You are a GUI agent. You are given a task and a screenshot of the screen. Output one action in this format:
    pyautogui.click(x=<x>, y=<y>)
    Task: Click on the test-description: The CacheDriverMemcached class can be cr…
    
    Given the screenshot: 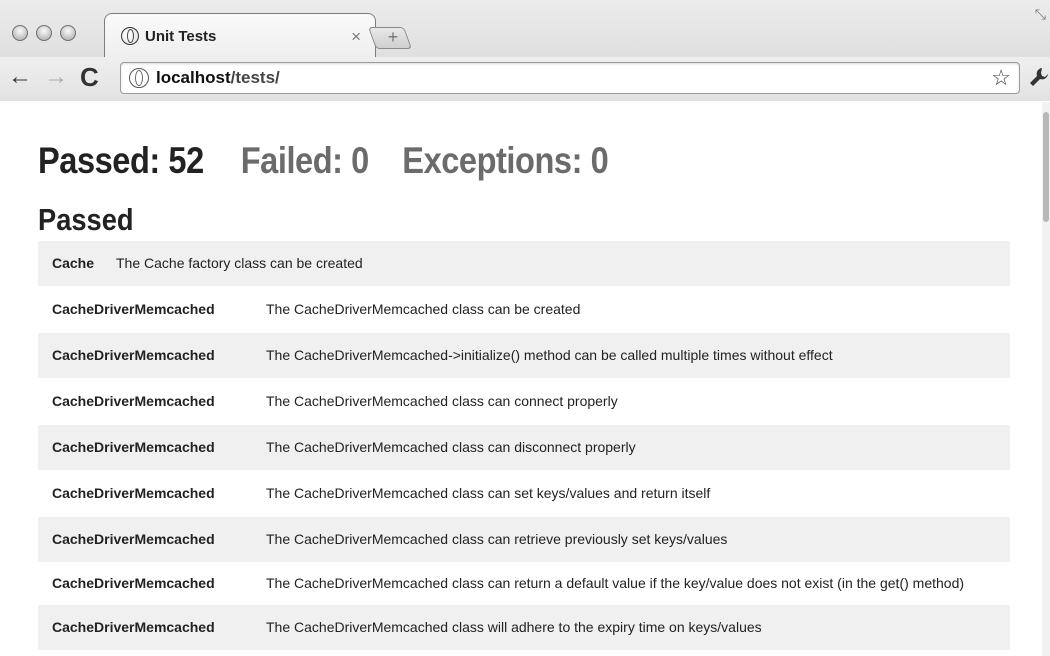 What is the action you would take?
    pyautogui.click(x=423, y=309)
    